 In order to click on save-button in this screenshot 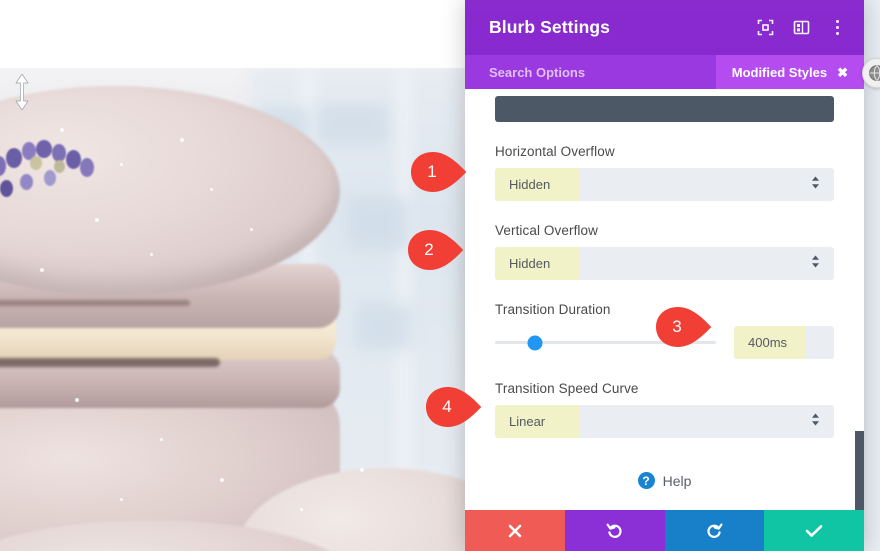, I will do `click(814, 530)`.